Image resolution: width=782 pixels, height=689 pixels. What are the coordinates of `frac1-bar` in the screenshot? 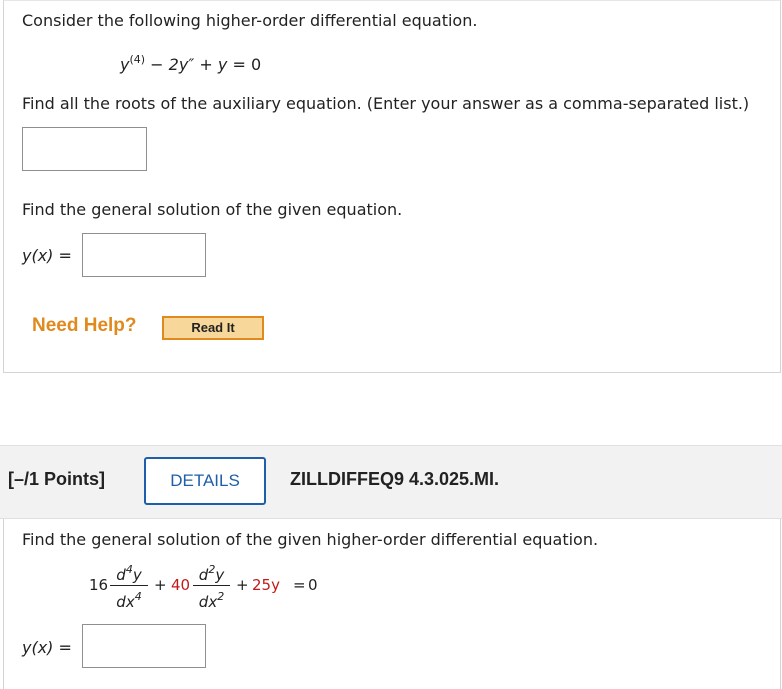 It's located at (129, 585).